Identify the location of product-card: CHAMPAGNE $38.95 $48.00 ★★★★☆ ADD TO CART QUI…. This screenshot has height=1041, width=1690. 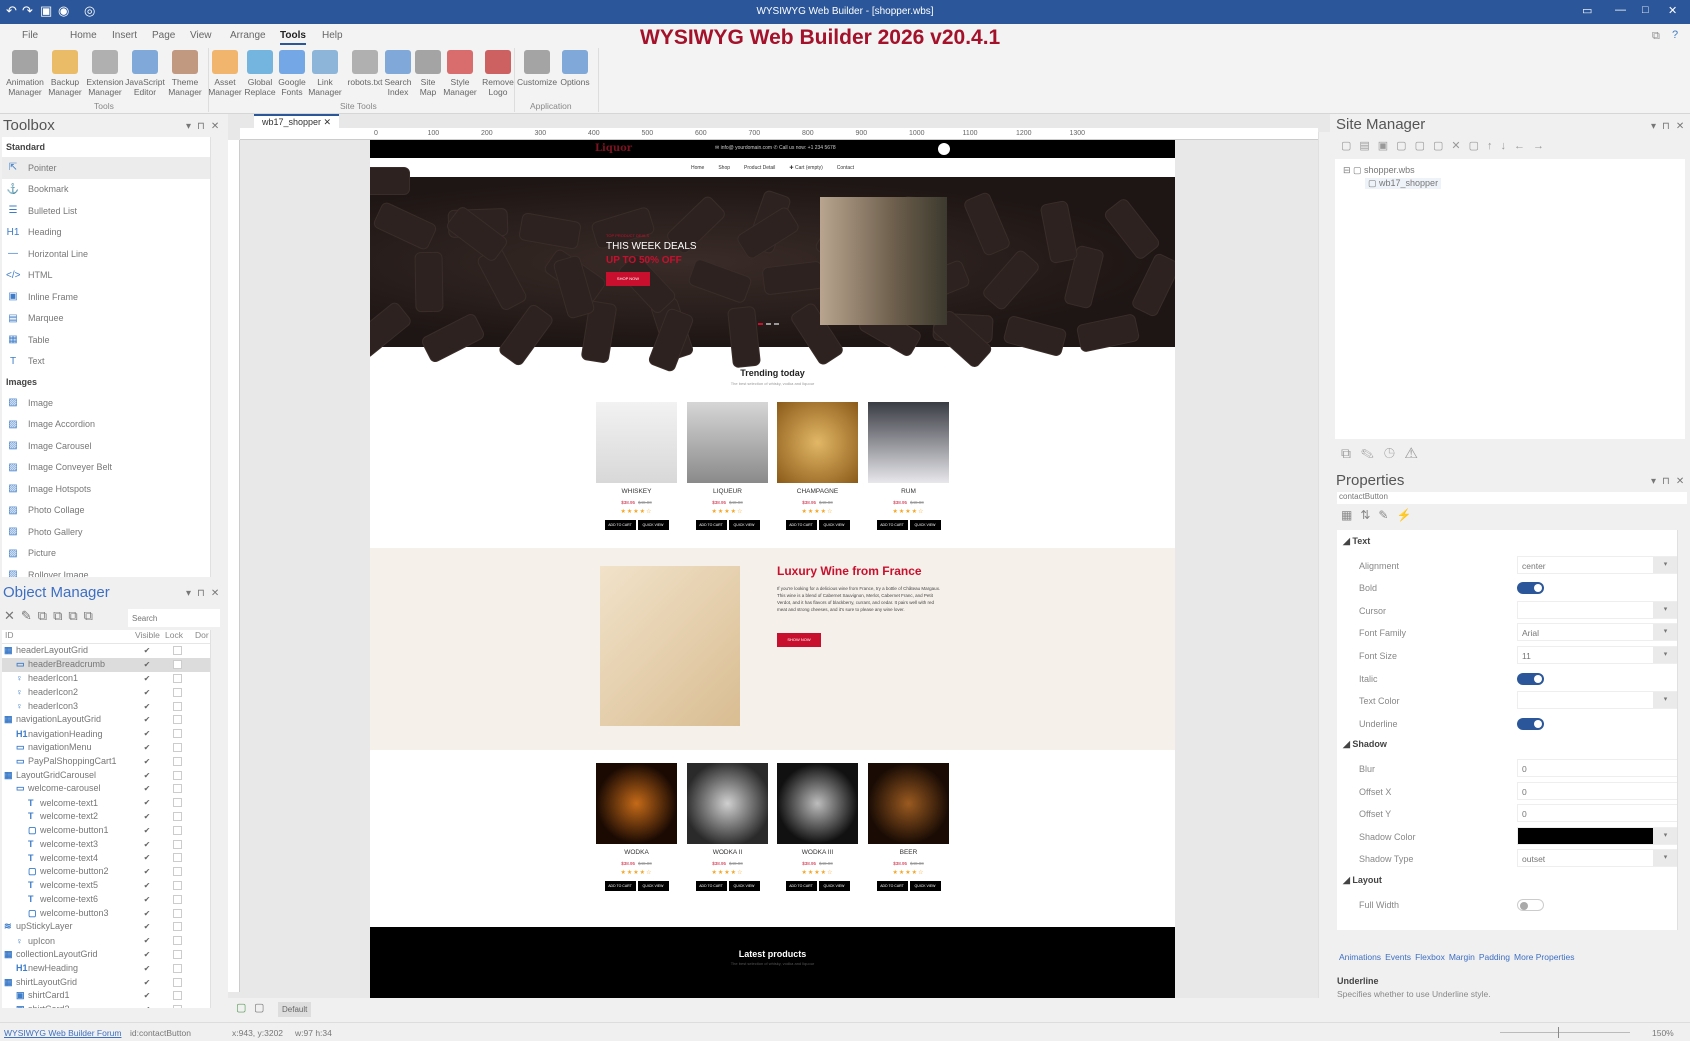
(817, 466).